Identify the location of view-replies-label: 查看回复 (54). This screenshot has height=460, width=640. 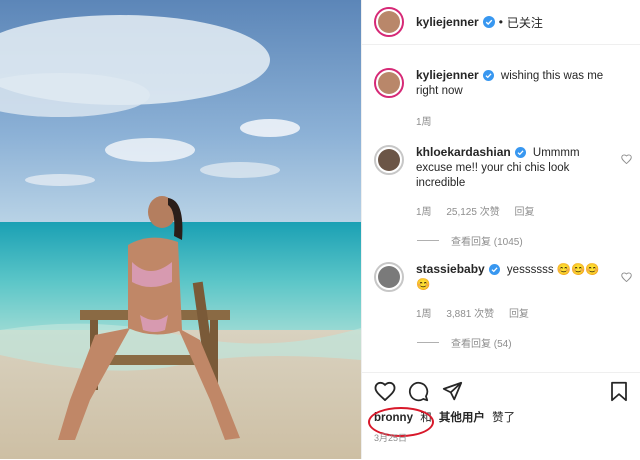
(481, 344).